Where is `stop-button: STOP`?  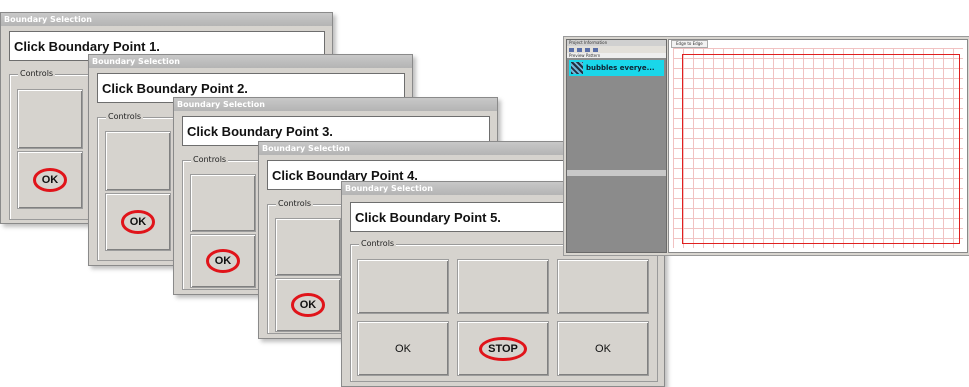 stop-button: STOP is located at coordinates (503, 348).